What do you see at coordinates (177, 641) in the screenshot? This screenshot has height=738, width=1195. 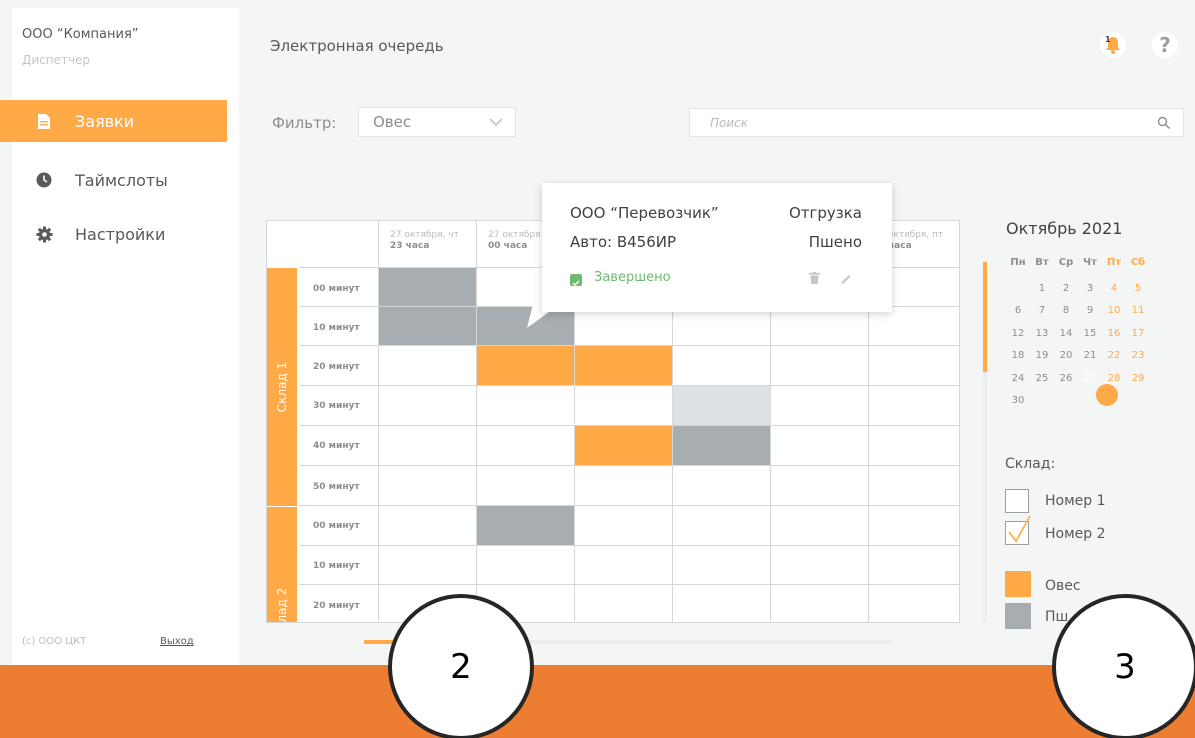 I see `logout-link: Выход` at bounding box center [177, 641].